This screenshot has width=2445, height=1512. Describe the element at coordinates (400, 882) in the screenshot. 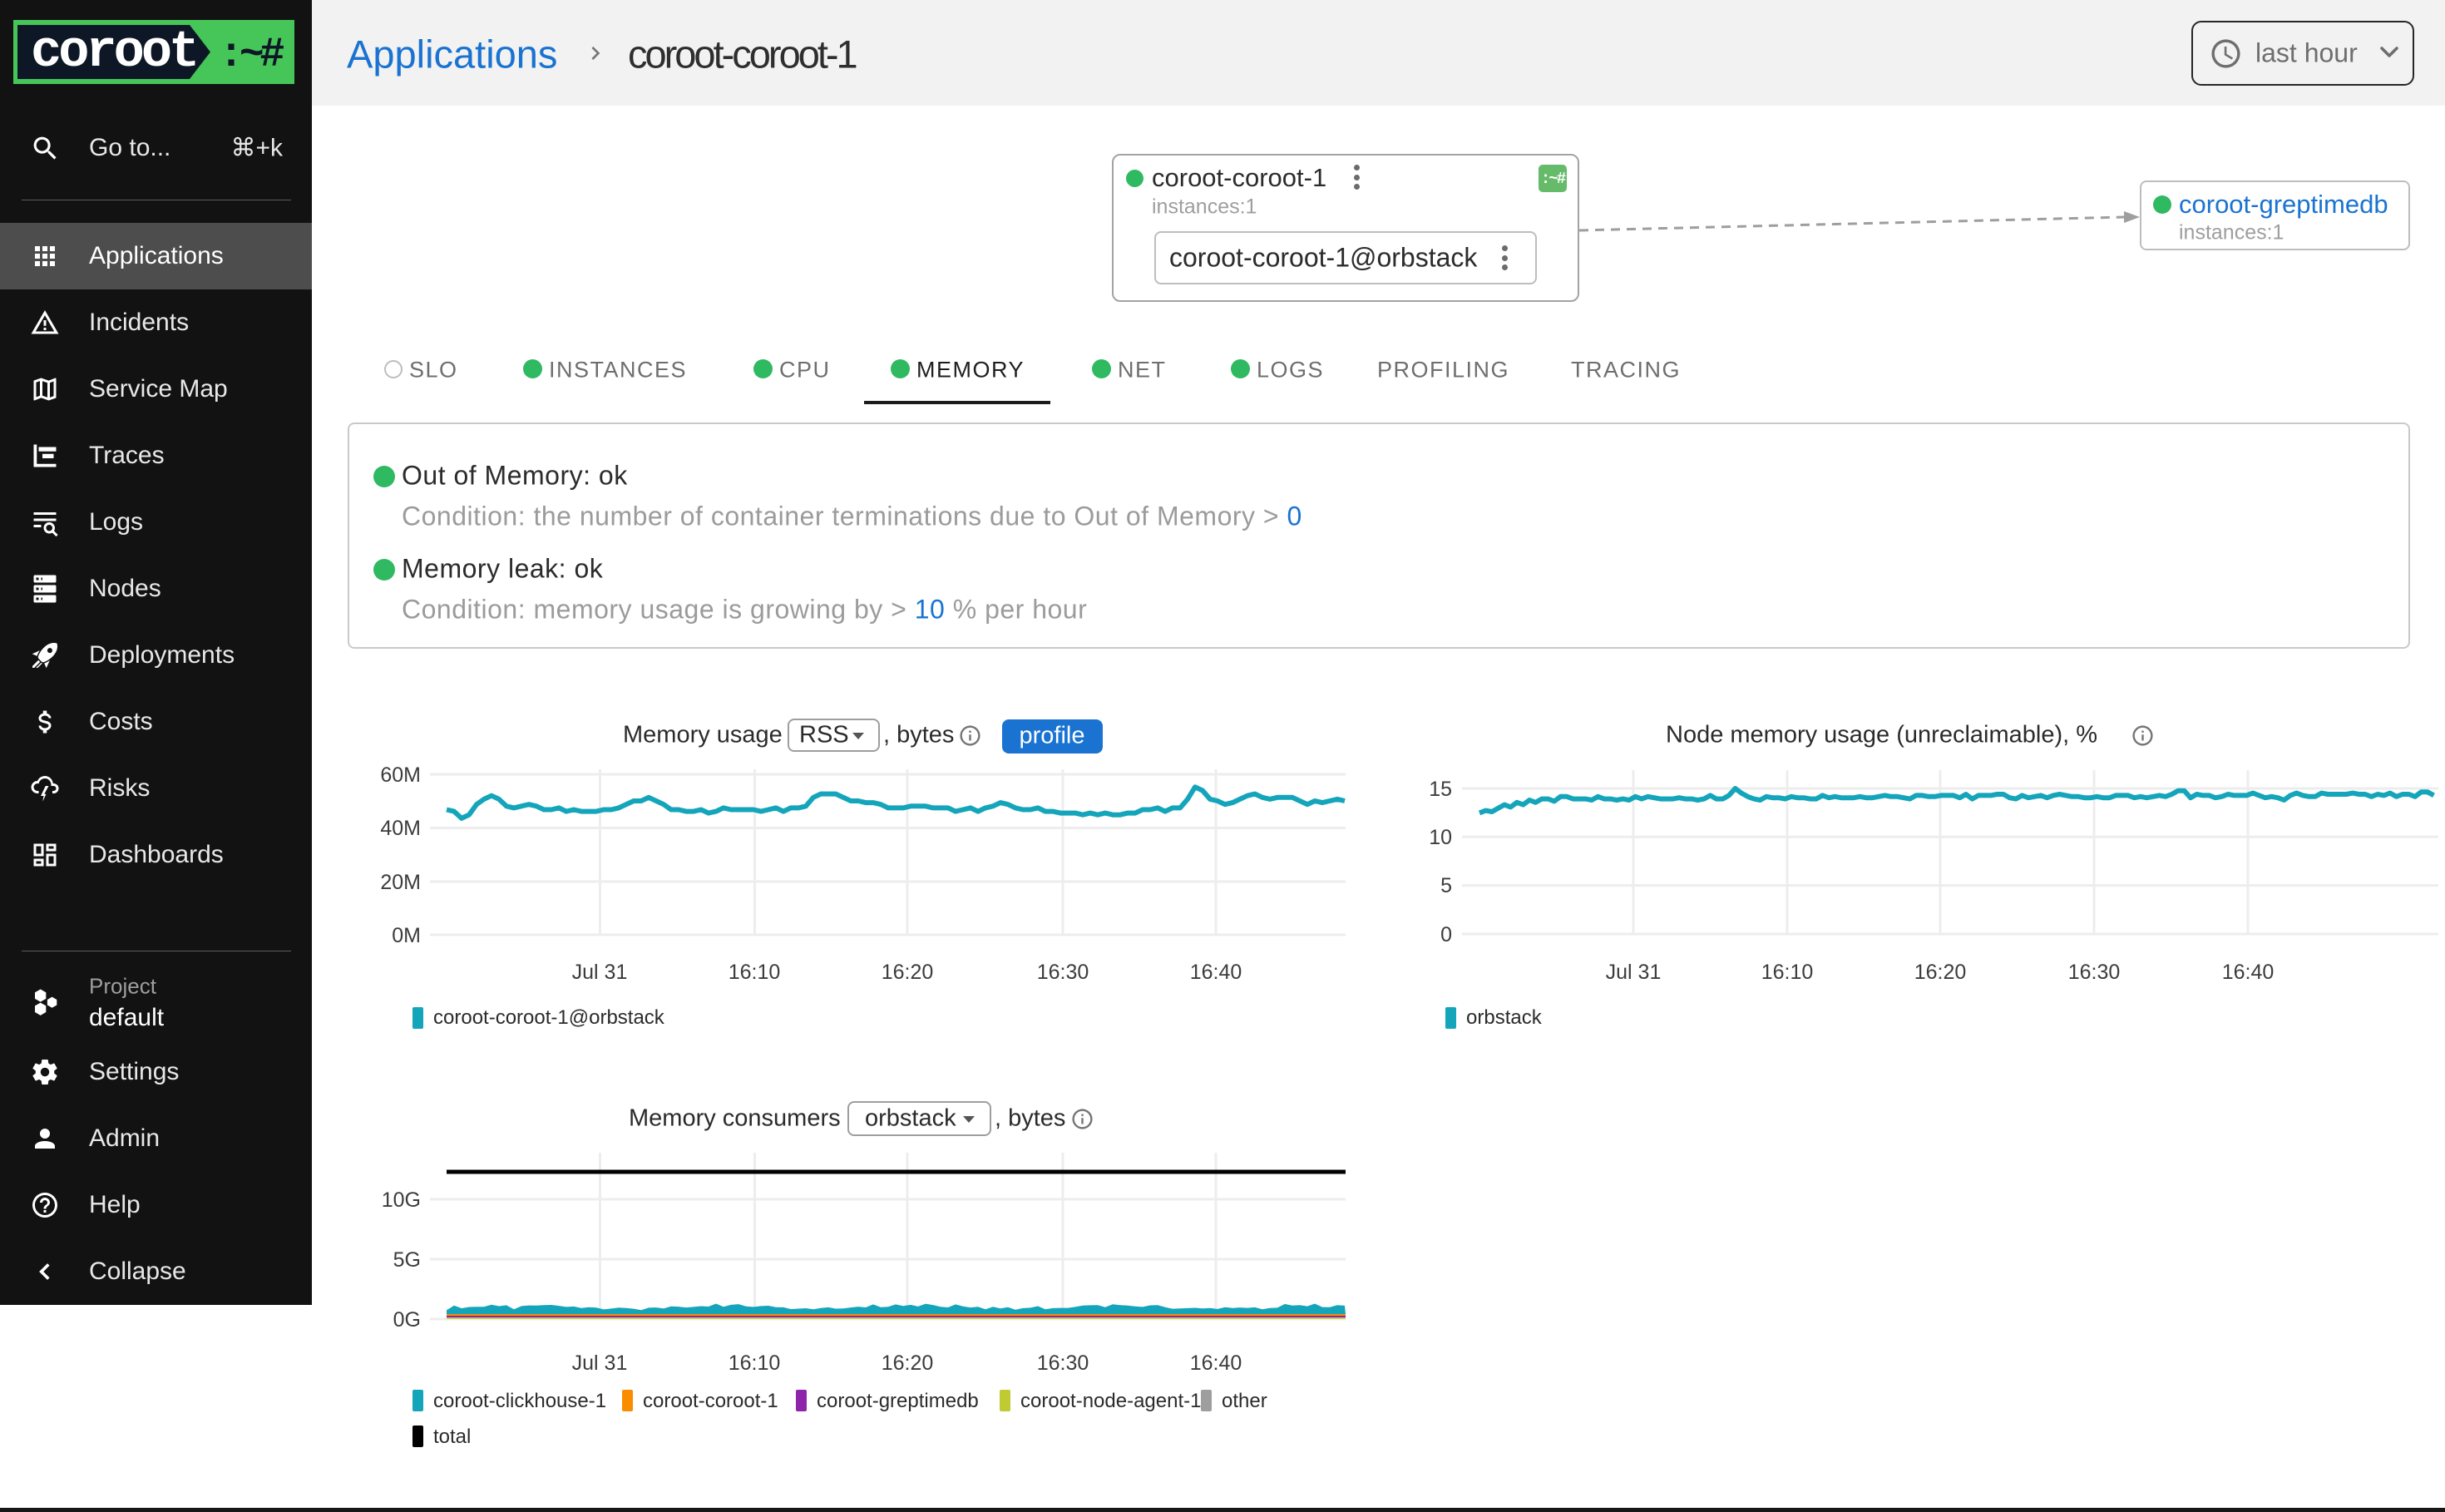

I see `svg-text: 20M` at that location.